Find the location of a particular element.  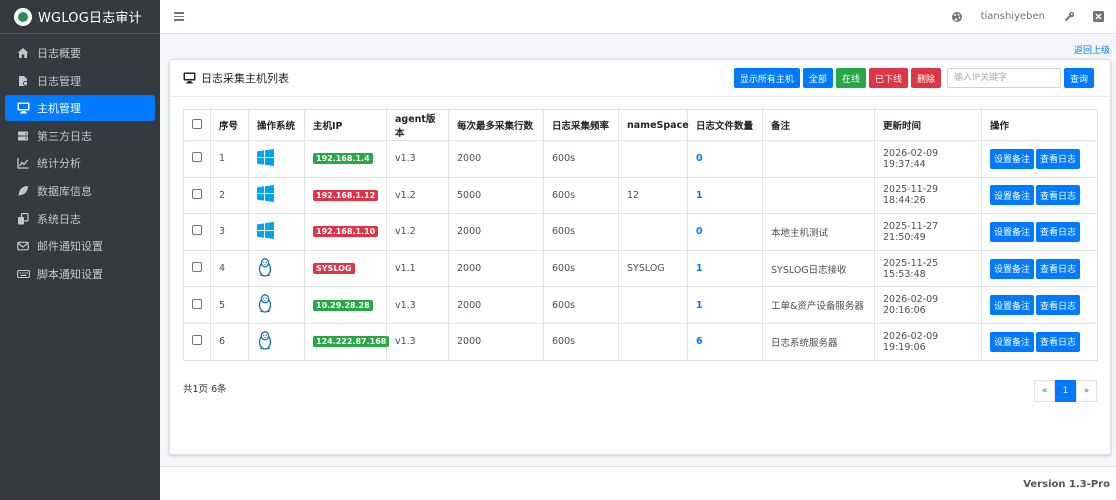

envelope-icon is located at coordinates (23, 246).